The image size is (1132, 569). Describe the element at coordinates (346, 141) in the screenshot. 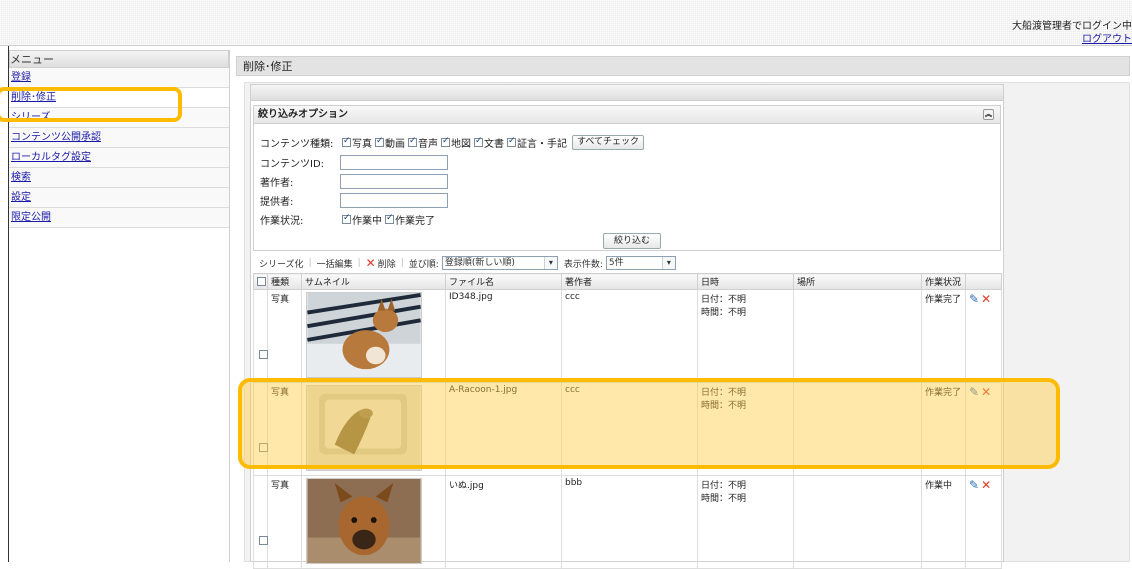

I see `photo-checkbox` at that location.